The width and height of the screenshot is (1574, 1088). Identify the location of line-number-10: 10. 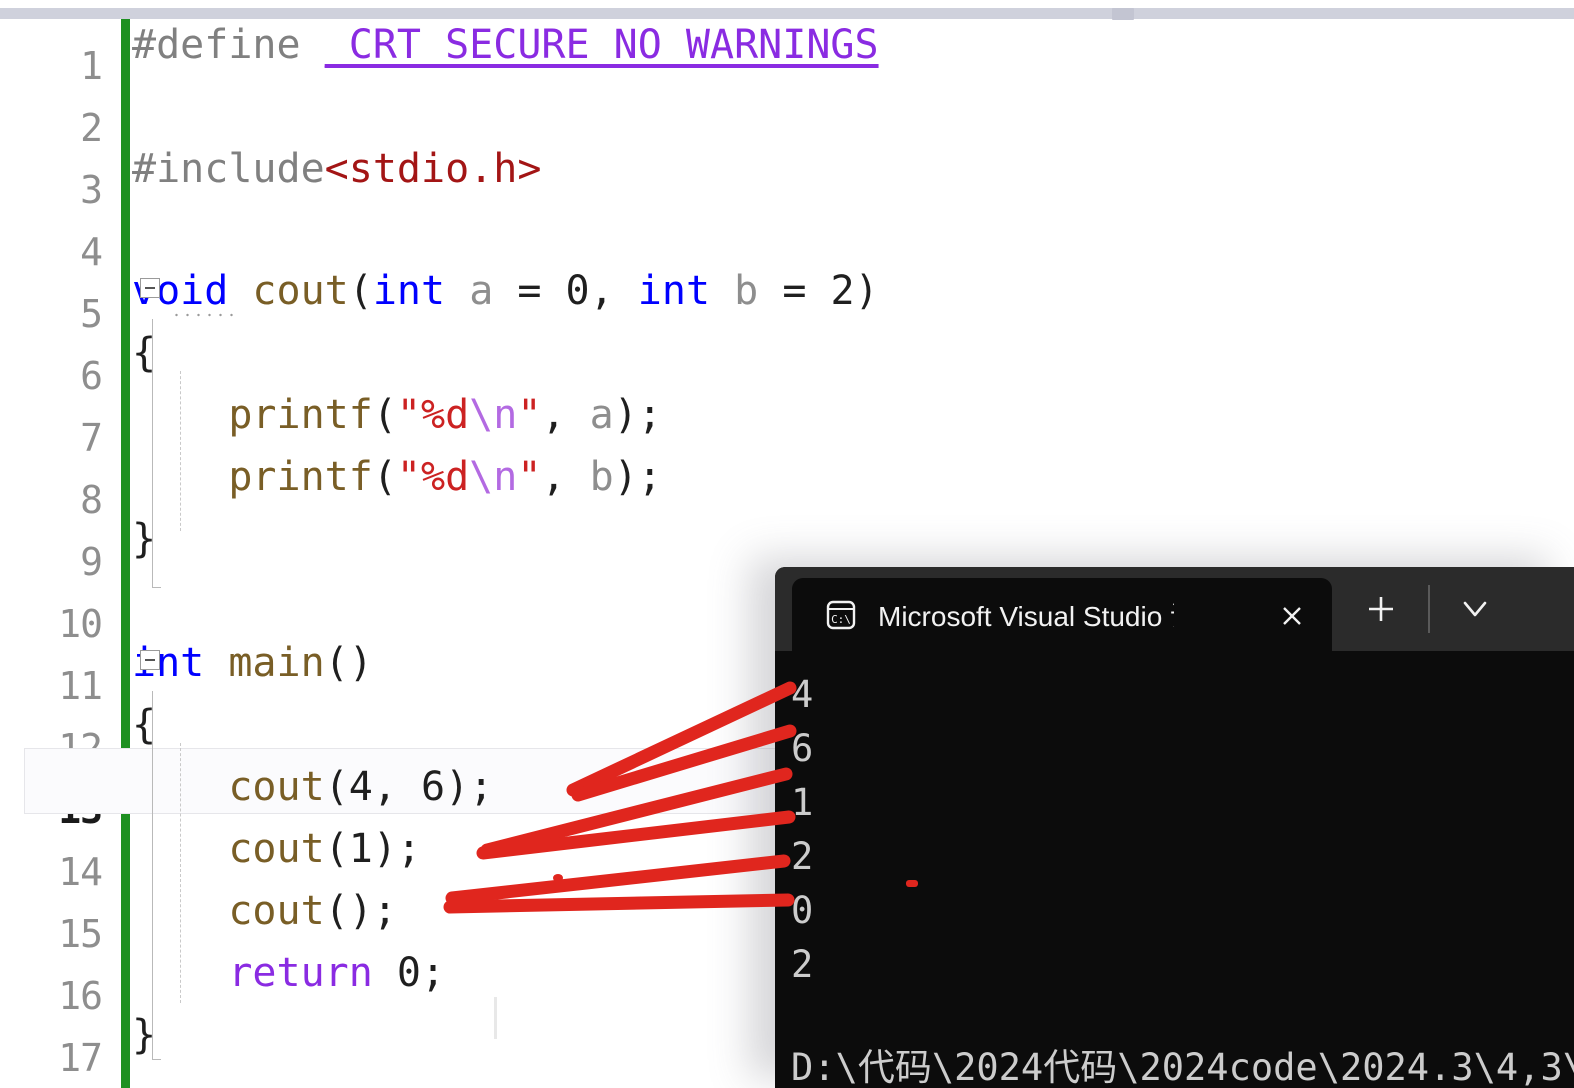
(80, 624).